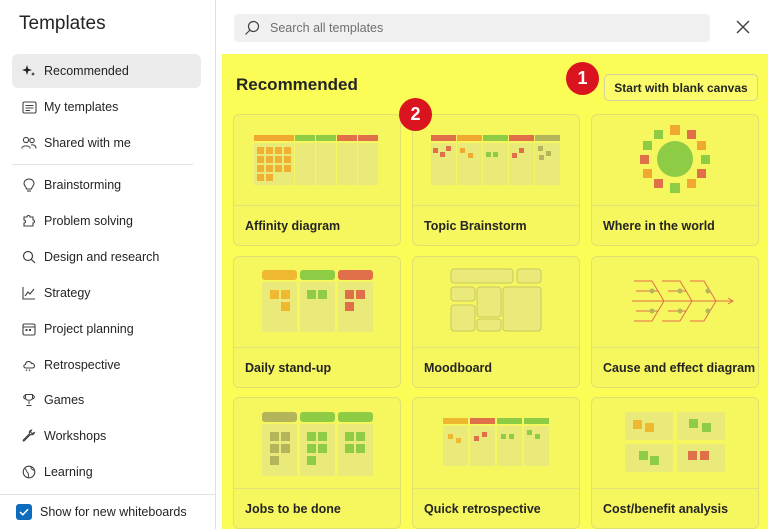 This screenshot has height=529, width=768. I want to click on annotation-badge-2: 2, so click(415, 114).